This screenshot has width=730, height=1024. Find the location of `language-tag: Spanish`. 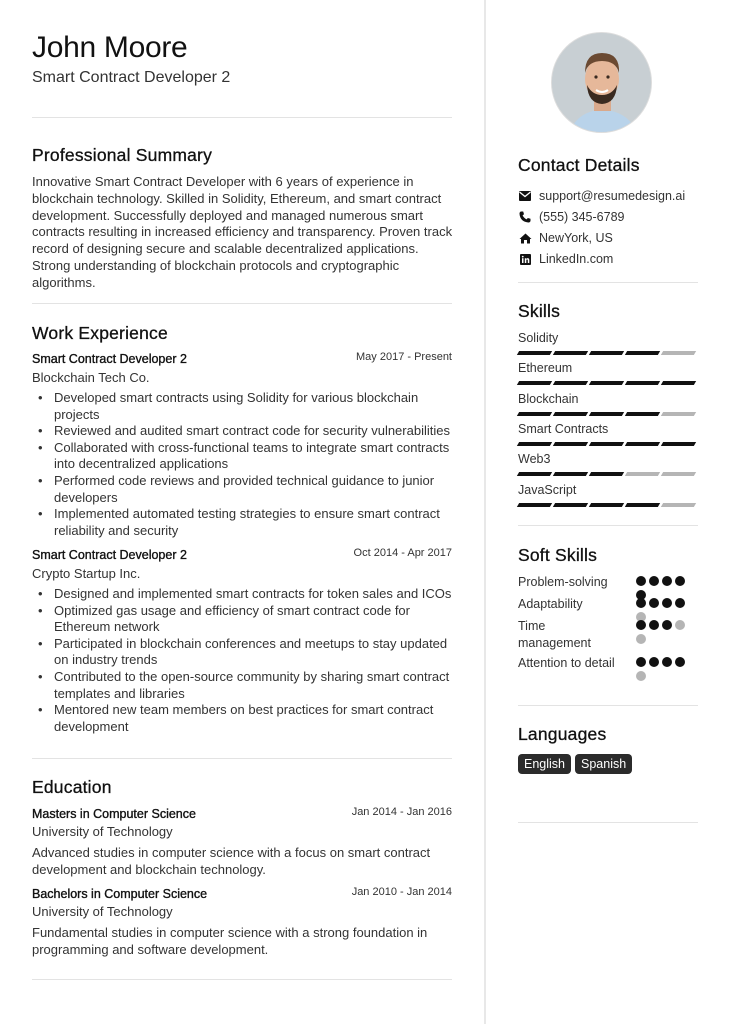

language-tag: Spanish is located at coordinates (604, 764).